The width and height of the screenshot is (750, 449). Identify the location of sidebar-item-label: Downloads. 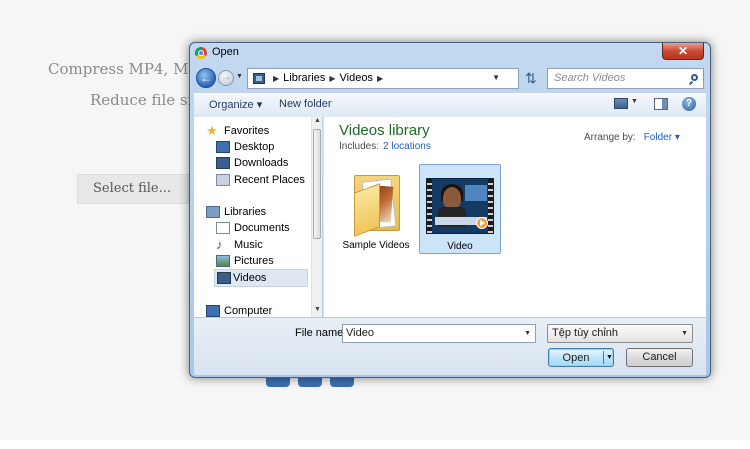
(261, 163).